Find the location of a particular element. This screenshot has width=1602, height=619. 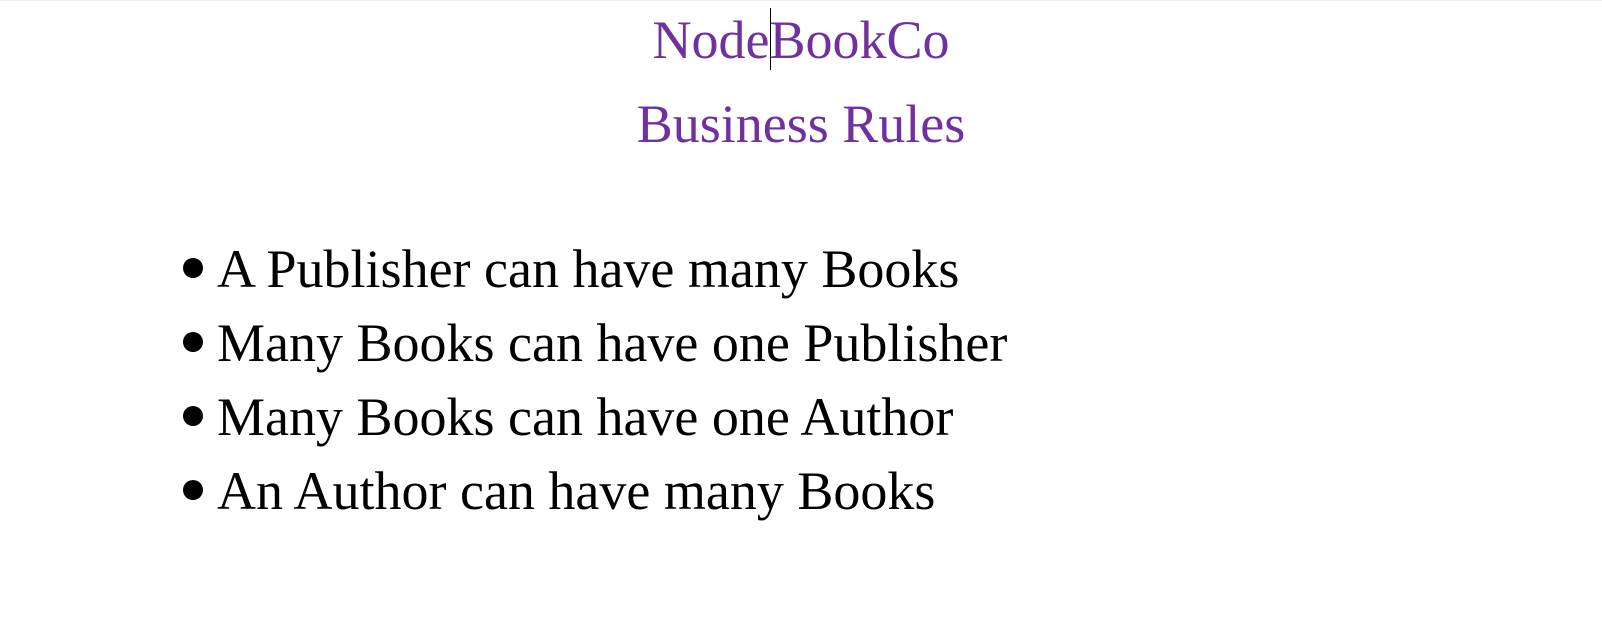

rule-text: An Author can have many Books is located at coordinates (576, 491).